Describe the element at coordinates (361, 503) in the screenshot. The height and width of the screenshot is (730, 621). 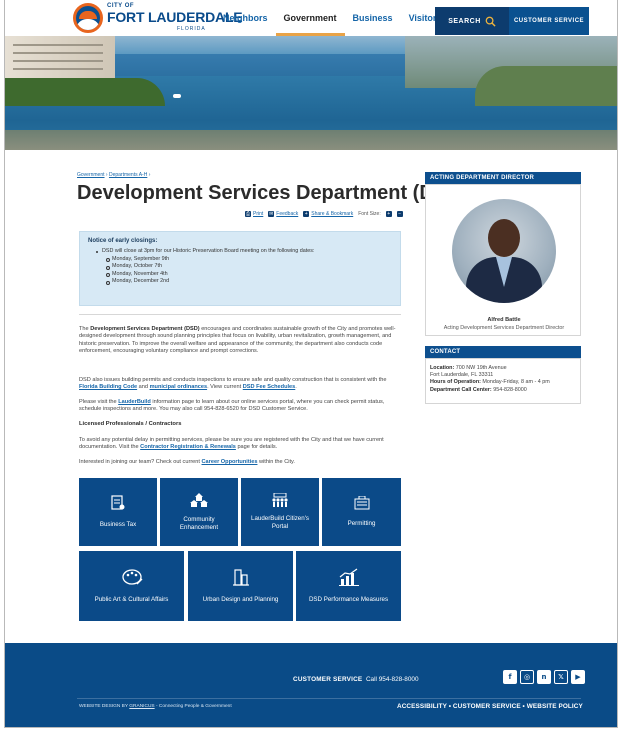
I see `building-icon` at that location.